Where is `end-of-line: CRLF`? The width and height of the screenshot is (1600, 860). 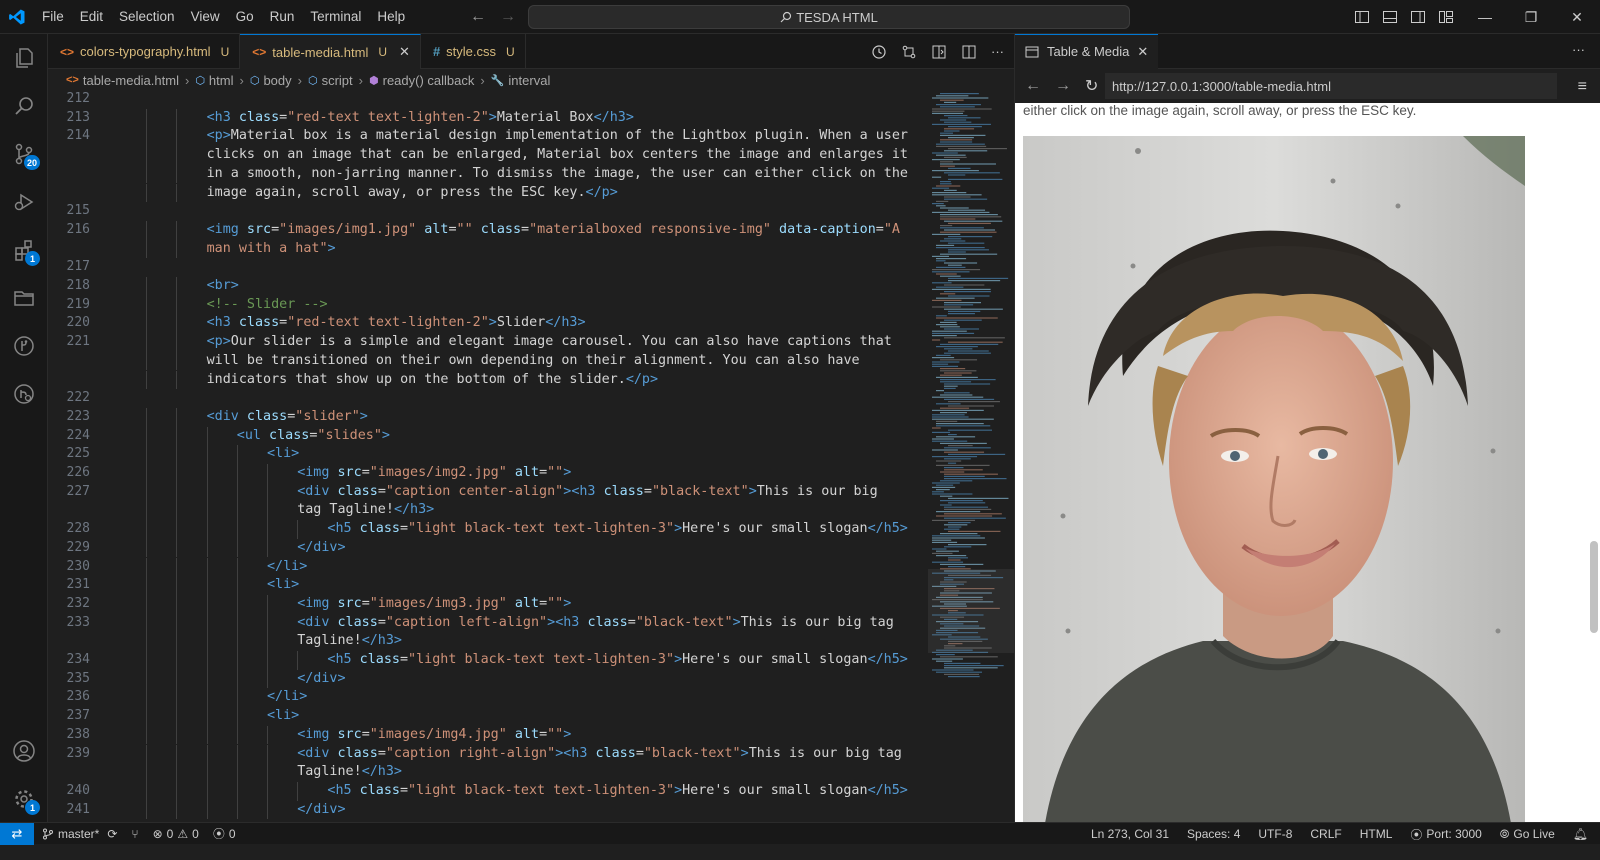 end-of-line: CRLF is located at coordinates (1325, 834).